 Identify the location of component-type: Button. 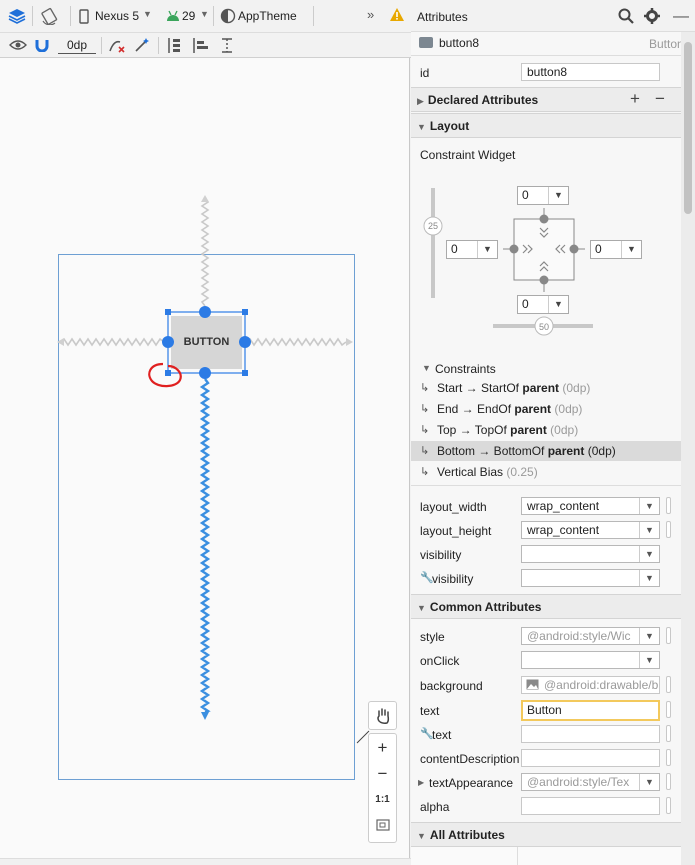
(666, 44).